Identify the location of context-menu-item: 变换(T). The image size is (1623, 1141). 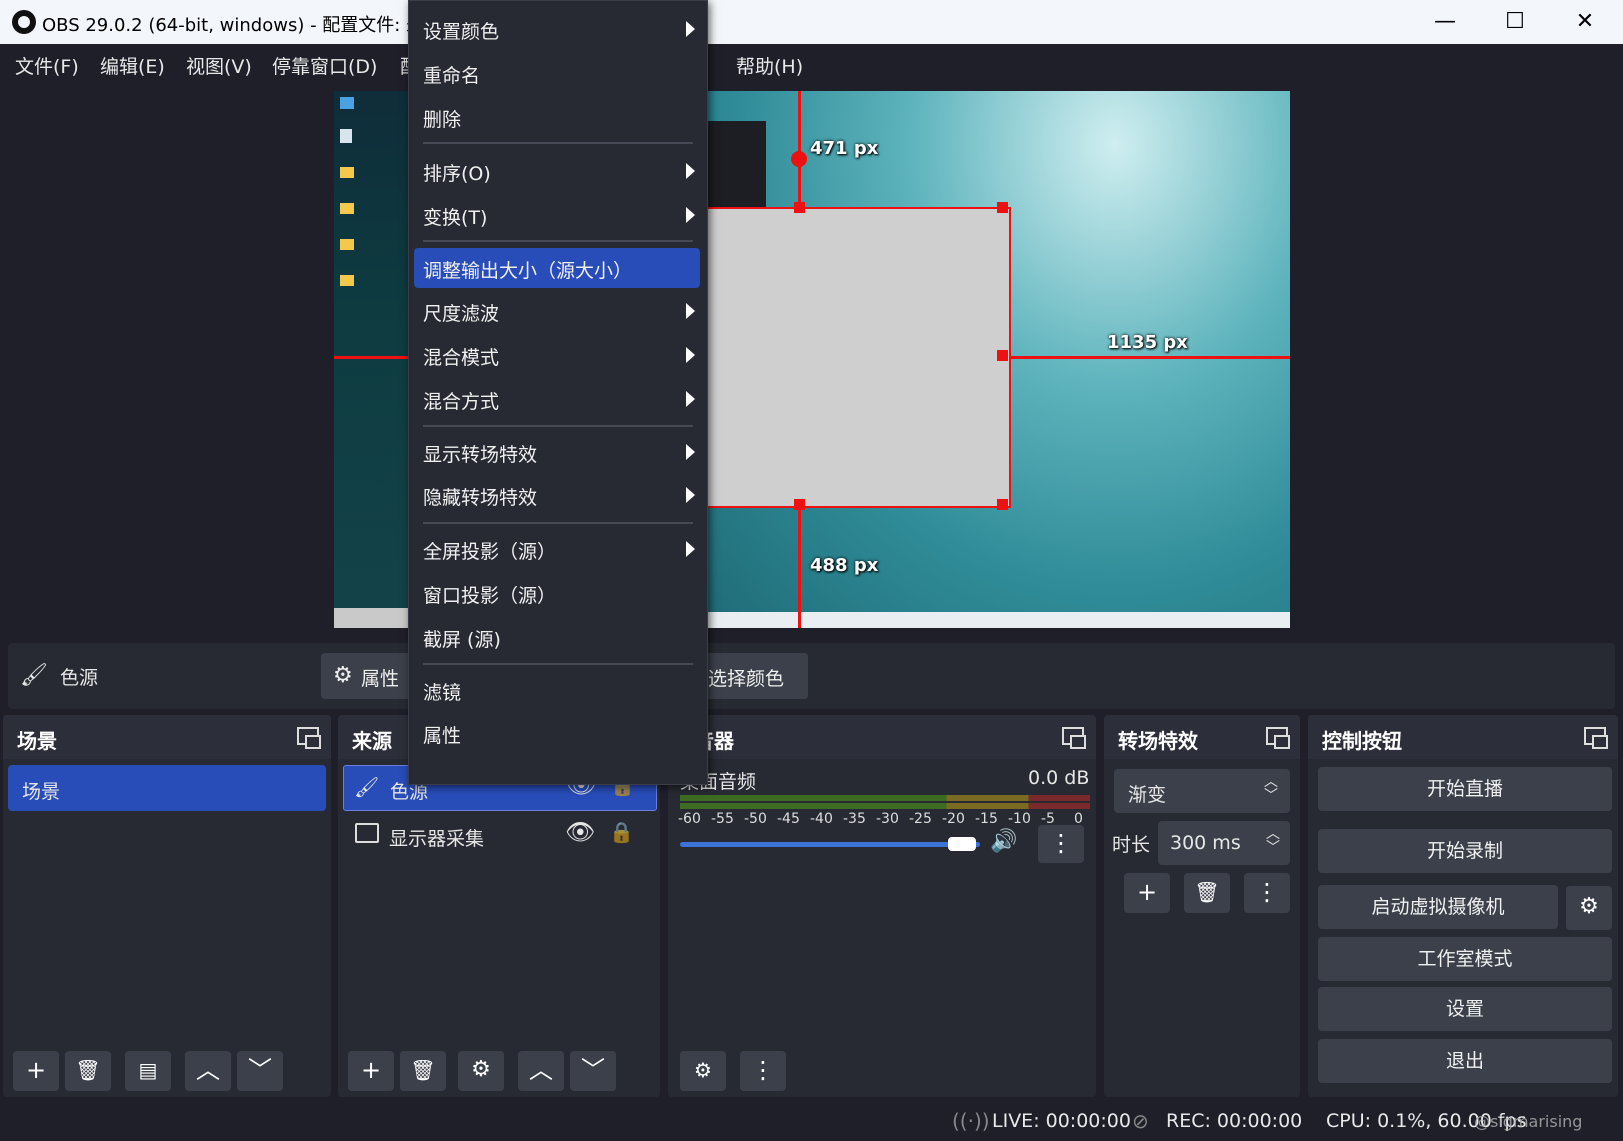
(558, 215).